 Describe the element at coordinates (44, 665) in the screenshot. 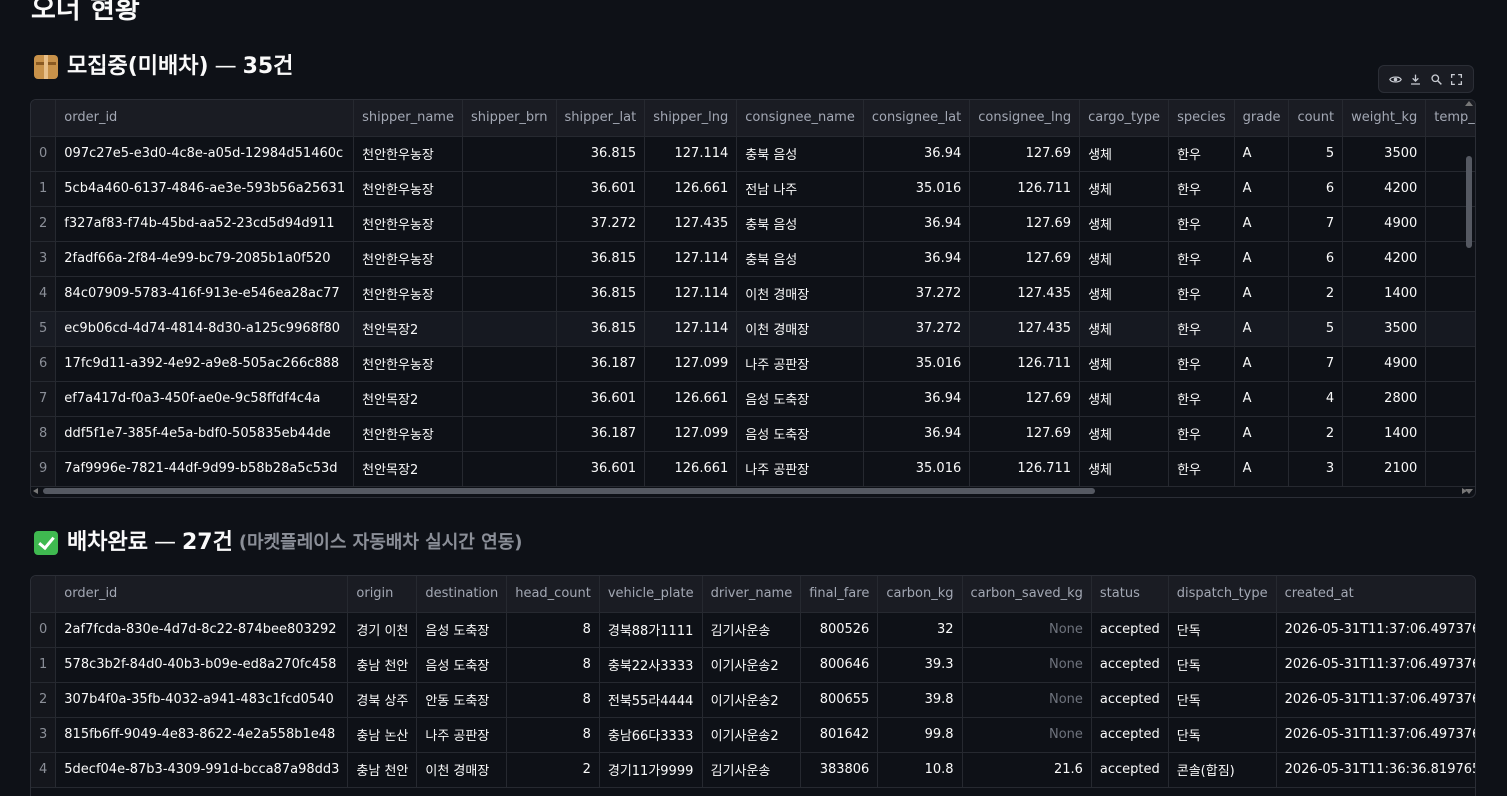

I see `row-index: 1` at that location.